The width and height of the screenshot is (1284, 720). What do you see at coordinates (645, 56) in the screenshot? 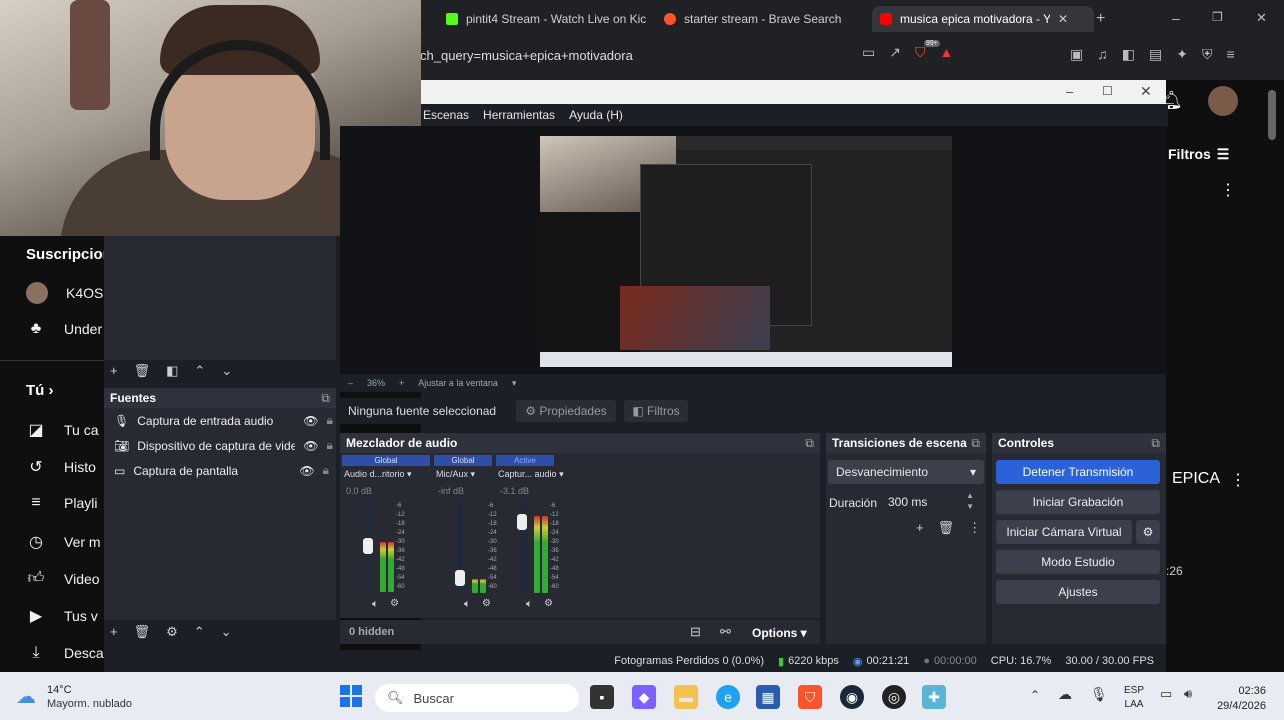
I see `address-bar: ch_query=musica+epica+motivadora` at bounding box center [645, 56].